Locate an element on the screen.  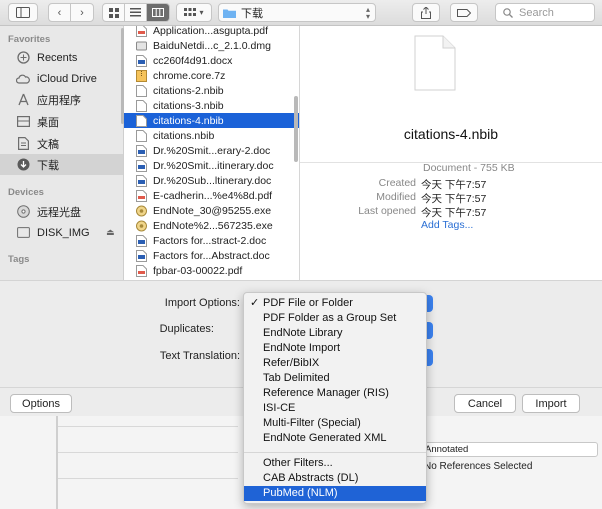
sidebar-item-disk-img: DISK_IMG ⏏ is located at coordinates (61, 232).